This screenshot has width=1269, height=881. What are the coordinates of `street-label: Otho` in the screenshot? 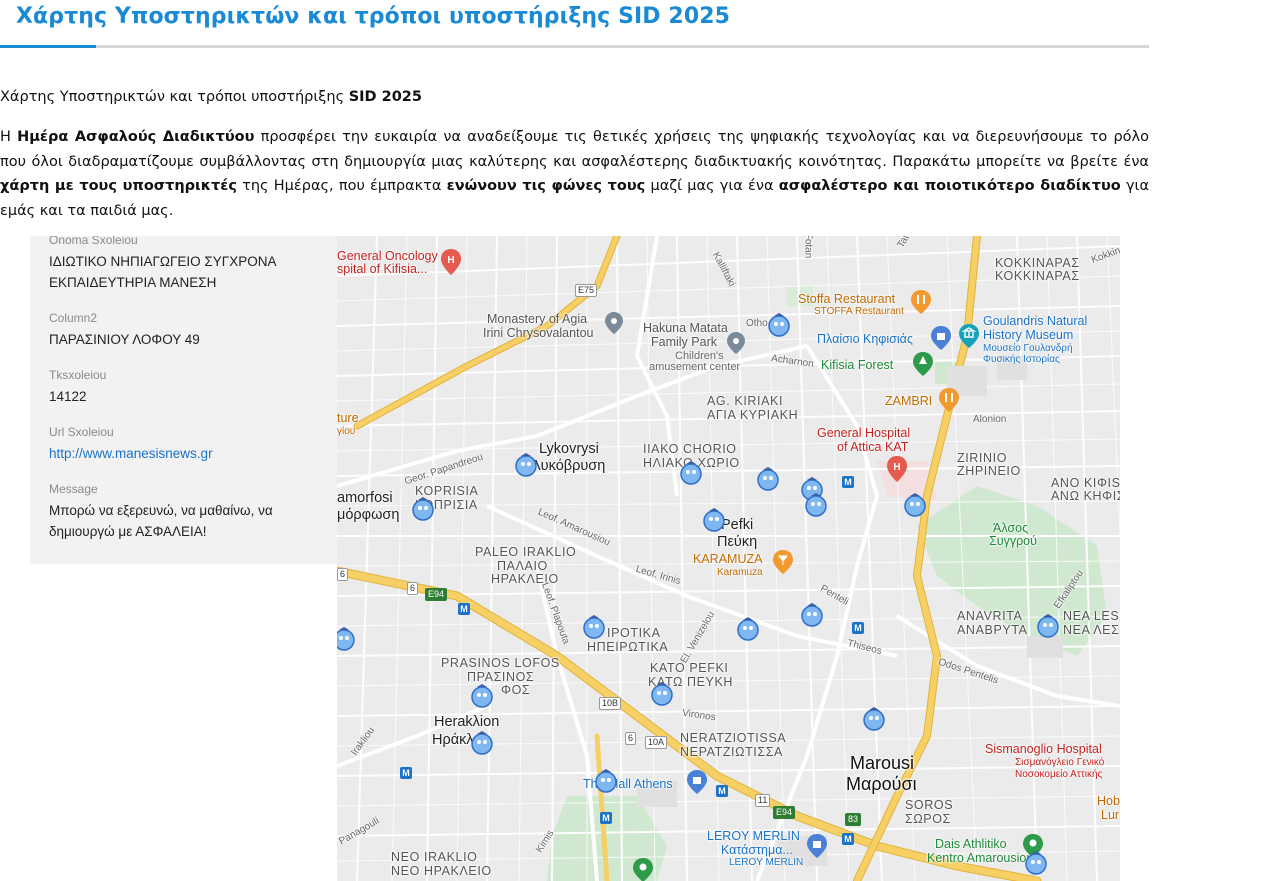 It's located at (757, 323).